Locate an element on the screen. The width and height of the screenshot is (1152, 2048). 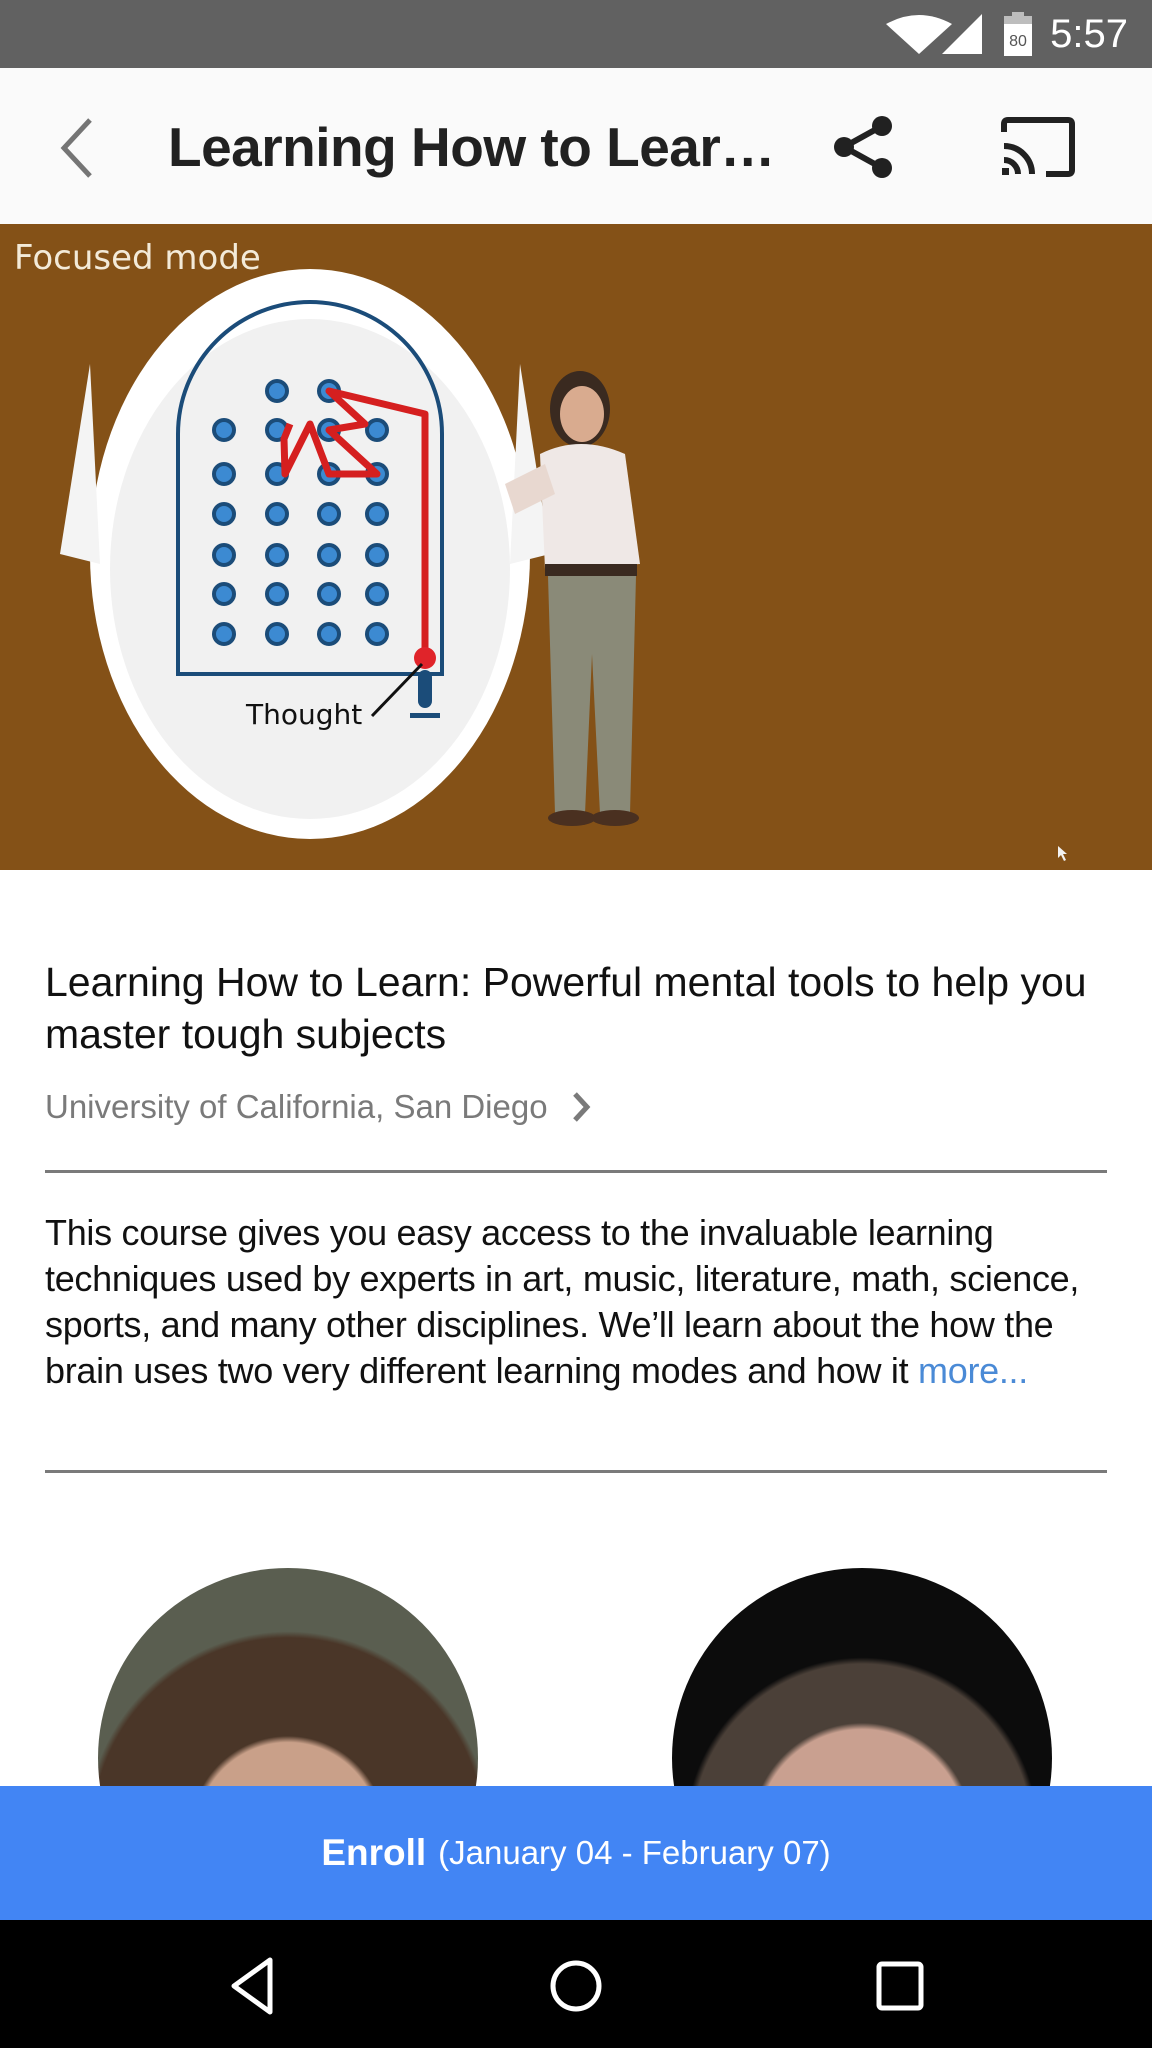
cast-icon is located at coordinates (1038, 147).